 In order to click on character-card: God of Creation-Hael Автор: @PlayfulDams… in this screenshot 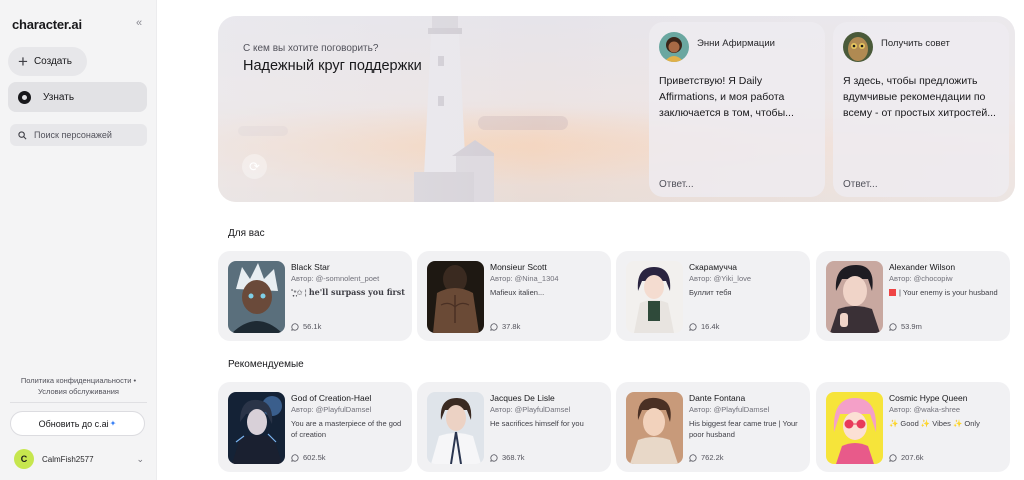, I will do `click(315, 427)`.